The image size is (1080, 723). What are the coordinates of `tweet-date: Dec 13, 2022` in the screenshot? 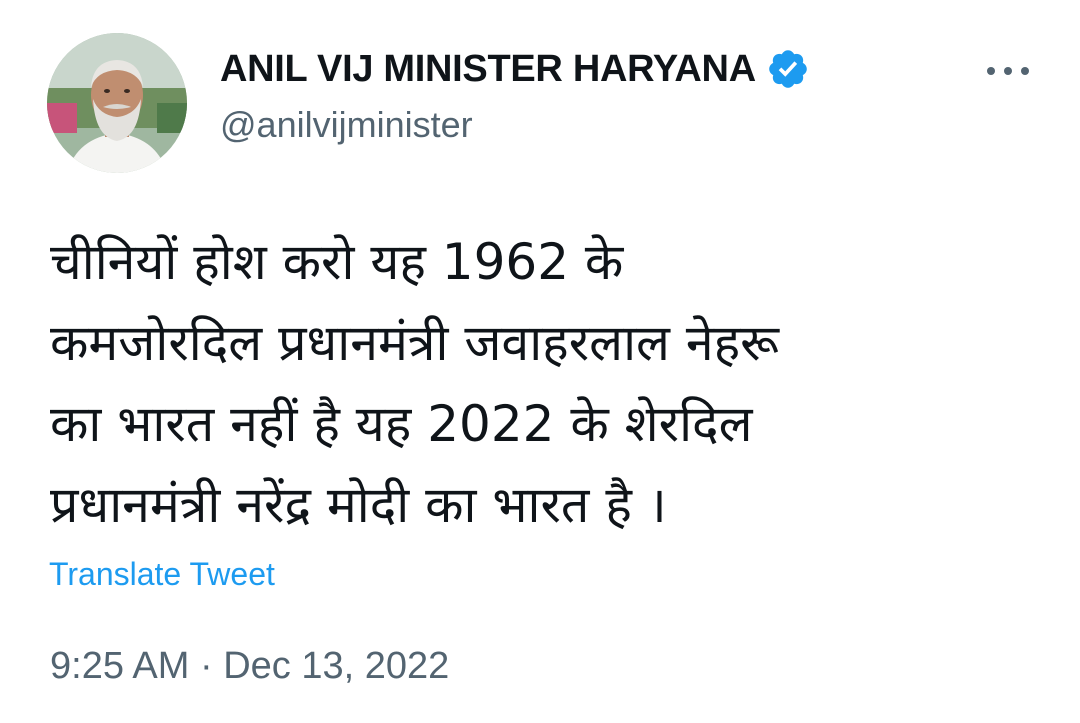 It's located at (336, 666).